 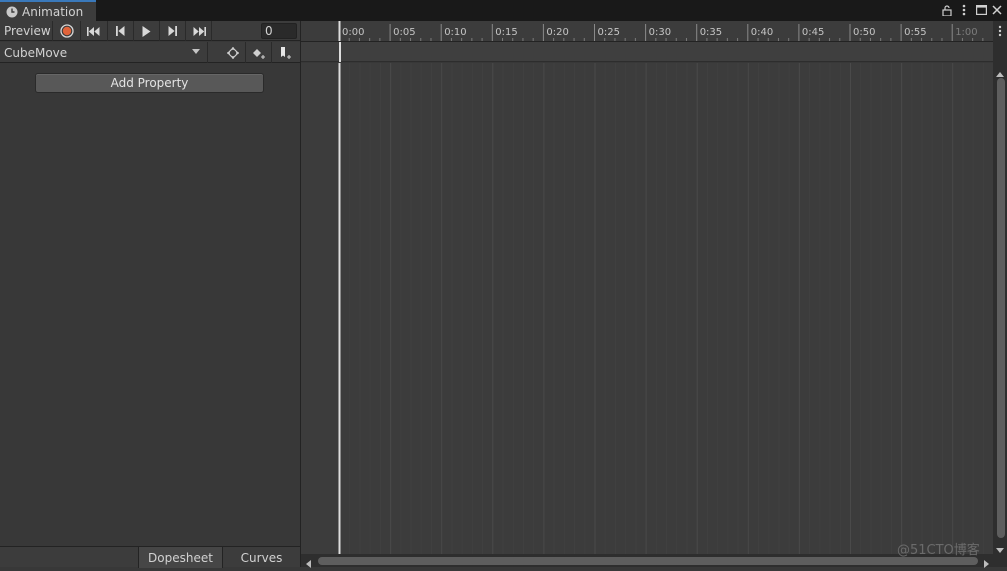 I want to click on play-button, so click(x=147, y=31).